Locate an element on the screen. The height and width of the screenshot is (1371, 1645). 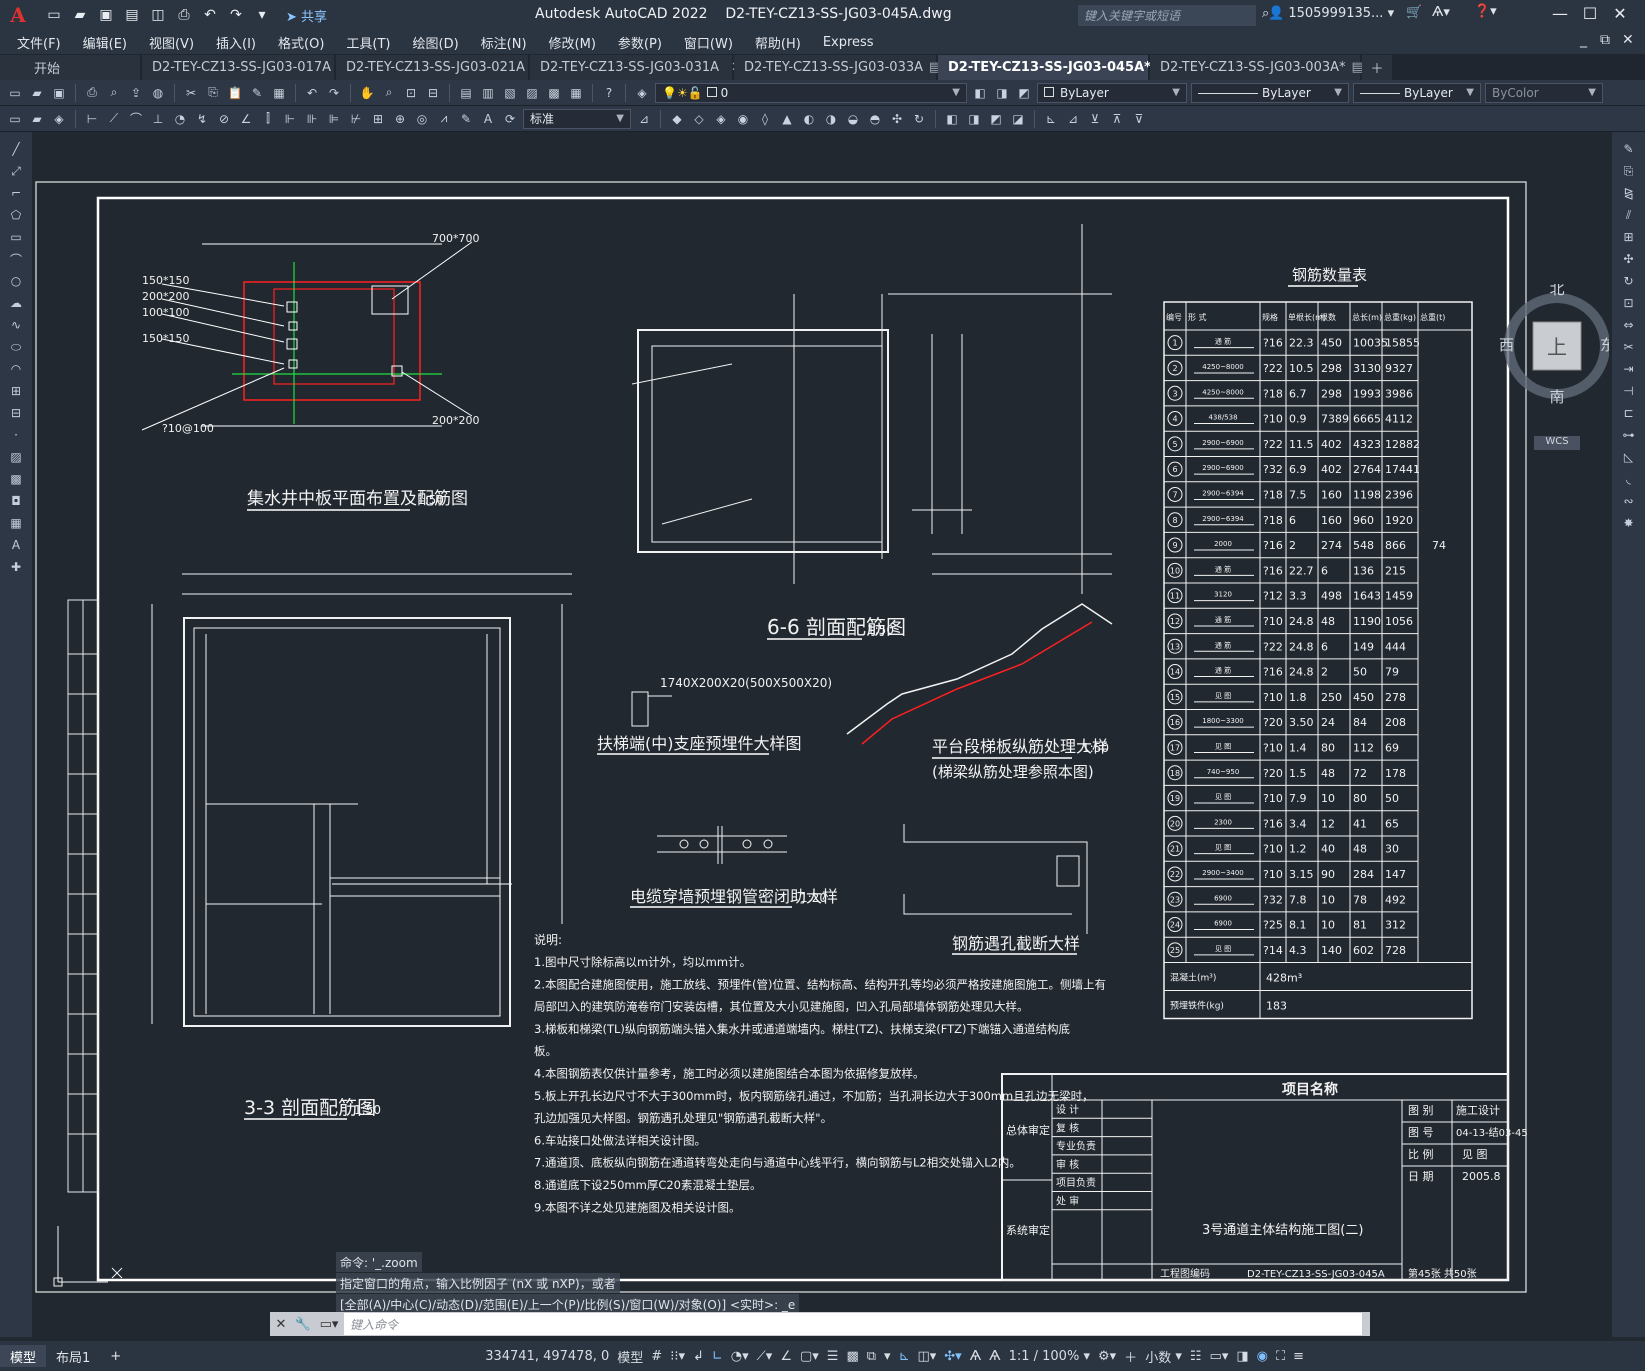
open-icon: ▰ is located at coordinates (37, 93).